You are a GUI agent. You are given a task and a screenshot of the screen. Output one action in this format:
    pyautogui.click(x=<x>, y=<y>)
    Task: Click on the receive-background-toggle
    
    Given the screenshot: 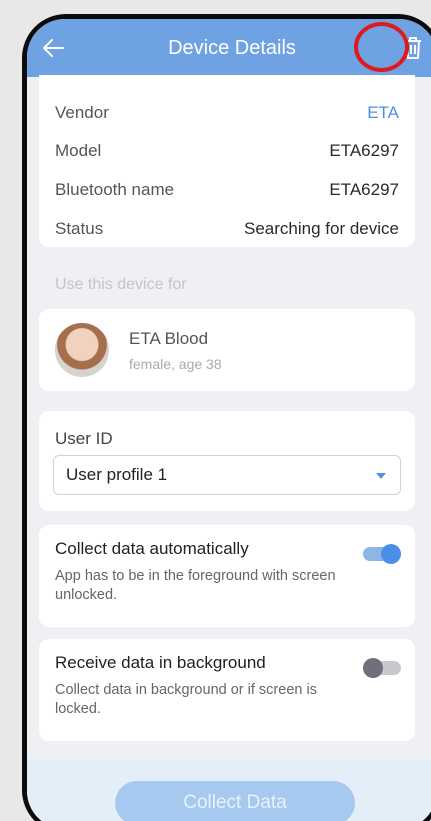 What is the action you would take?
    pyautogui.click(x=382, y=668)
    